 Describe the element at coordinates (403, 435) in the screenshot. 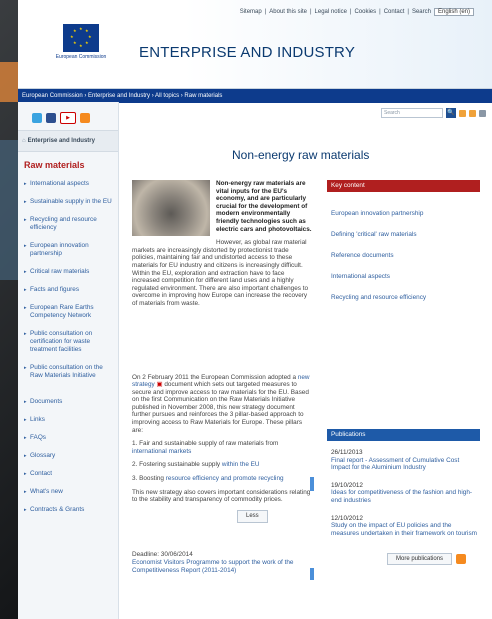

I see `publications-heading: Publications` at that location.